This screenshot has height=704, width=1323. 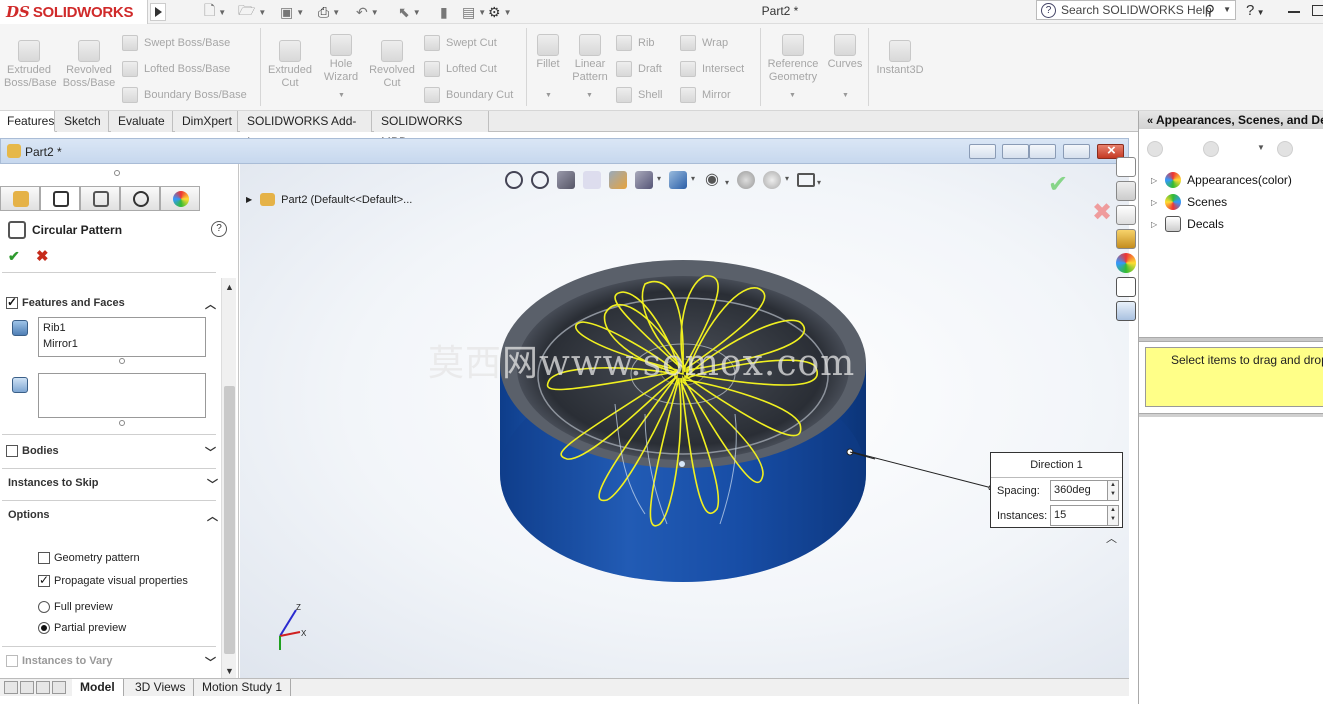 What do you see at coordinates (184, 95) in the screenshot?
I see `boundary-boss-button: Boundary Boss/Base` at bounding box center [184, 95].